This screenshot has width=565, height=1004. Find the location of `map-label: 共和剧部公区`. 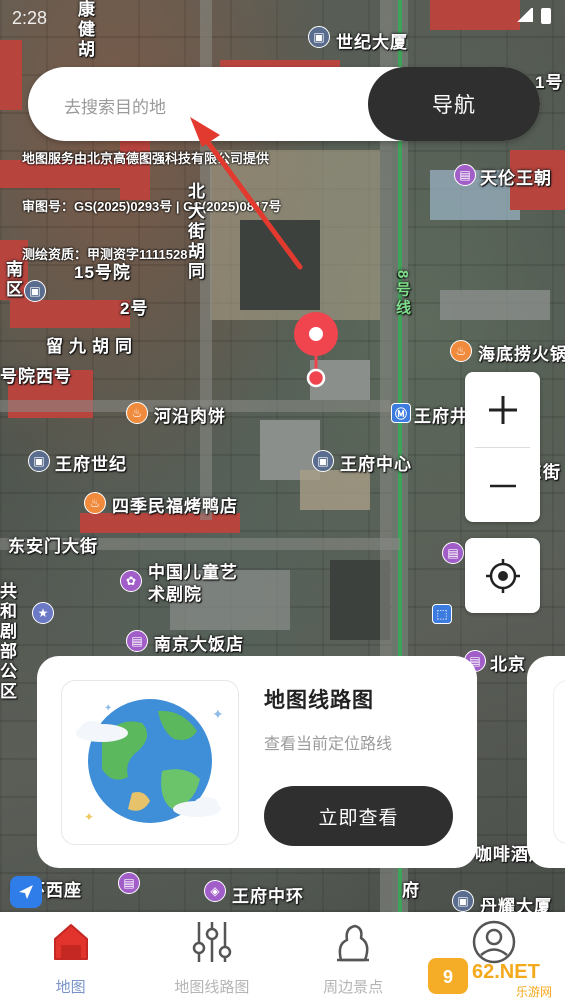

map-label: 共和剧部公区 is located at coordinates (10, 641).